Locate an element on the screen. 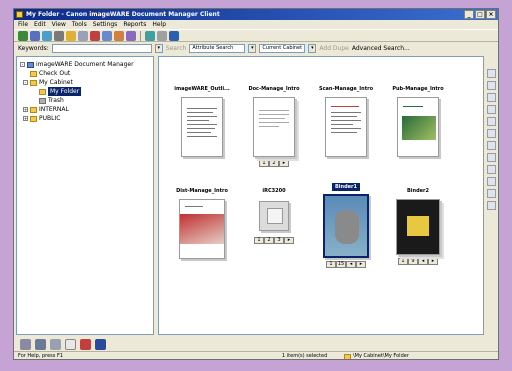 The image size is (512, 371). maximize-button: □ is located at coordinates (480, 14).